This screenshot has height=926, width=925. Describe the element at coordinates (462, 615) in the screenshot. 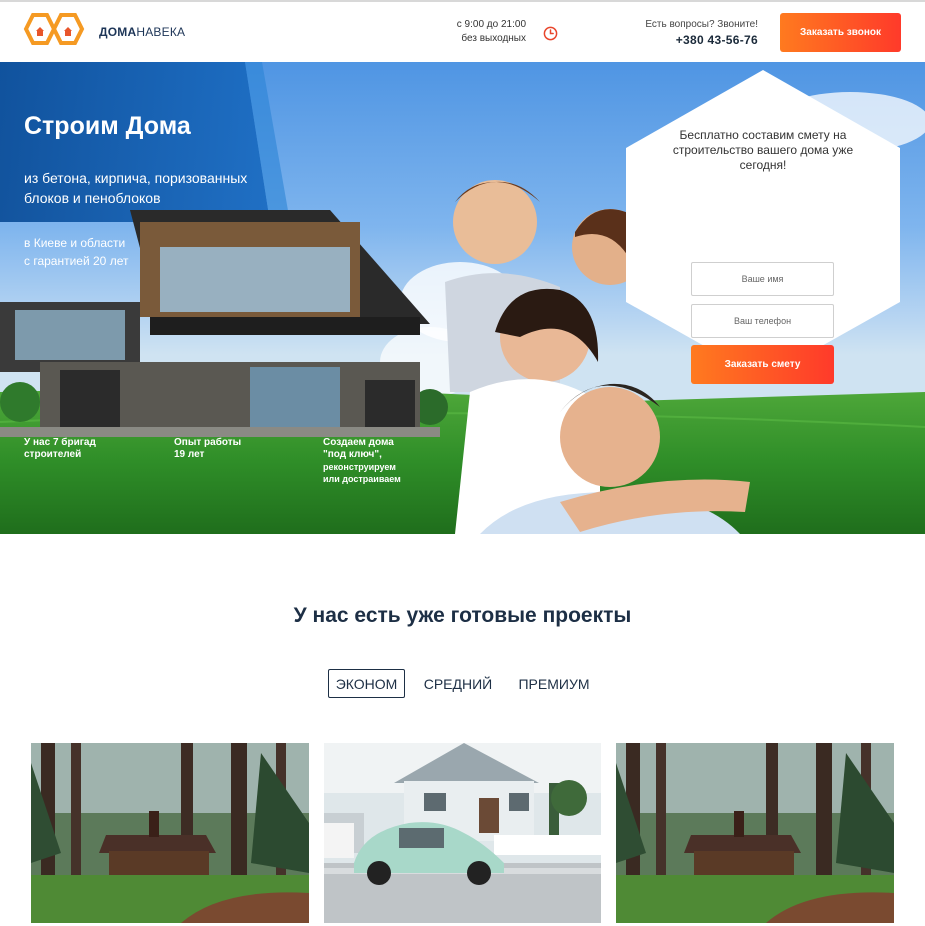

I see `projects-title: У нас есть уже готовые проекты` at that location.